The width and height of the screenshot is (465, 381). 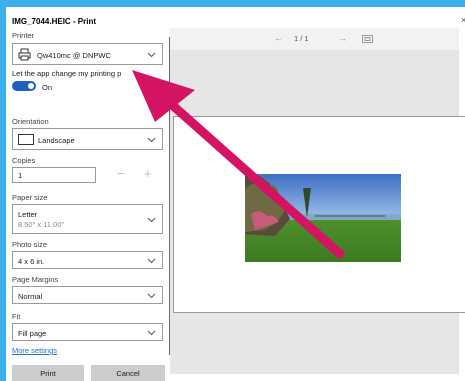 What do you see at coordinates (314, 39) in the screenshot?
I see `preview-toolbar: ← 1 / 1 →` at bounding box center [314, 39].